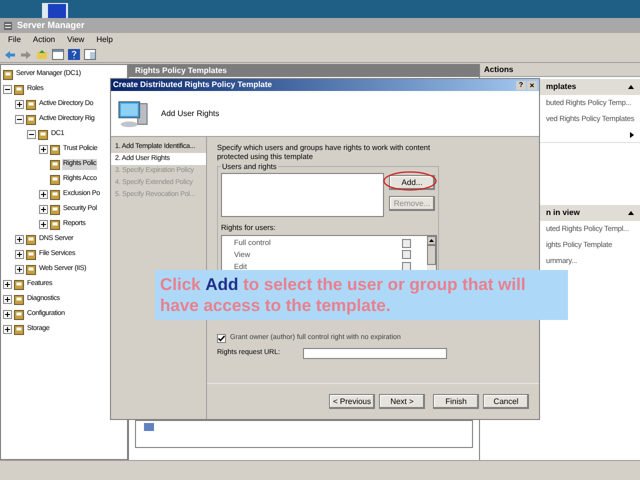 Image resolution: width=640 pixels, height=480 pixels. Describe the element at coordinates (632, 135) in the screenshot. I see `submenu-arrow-icon` at that location.